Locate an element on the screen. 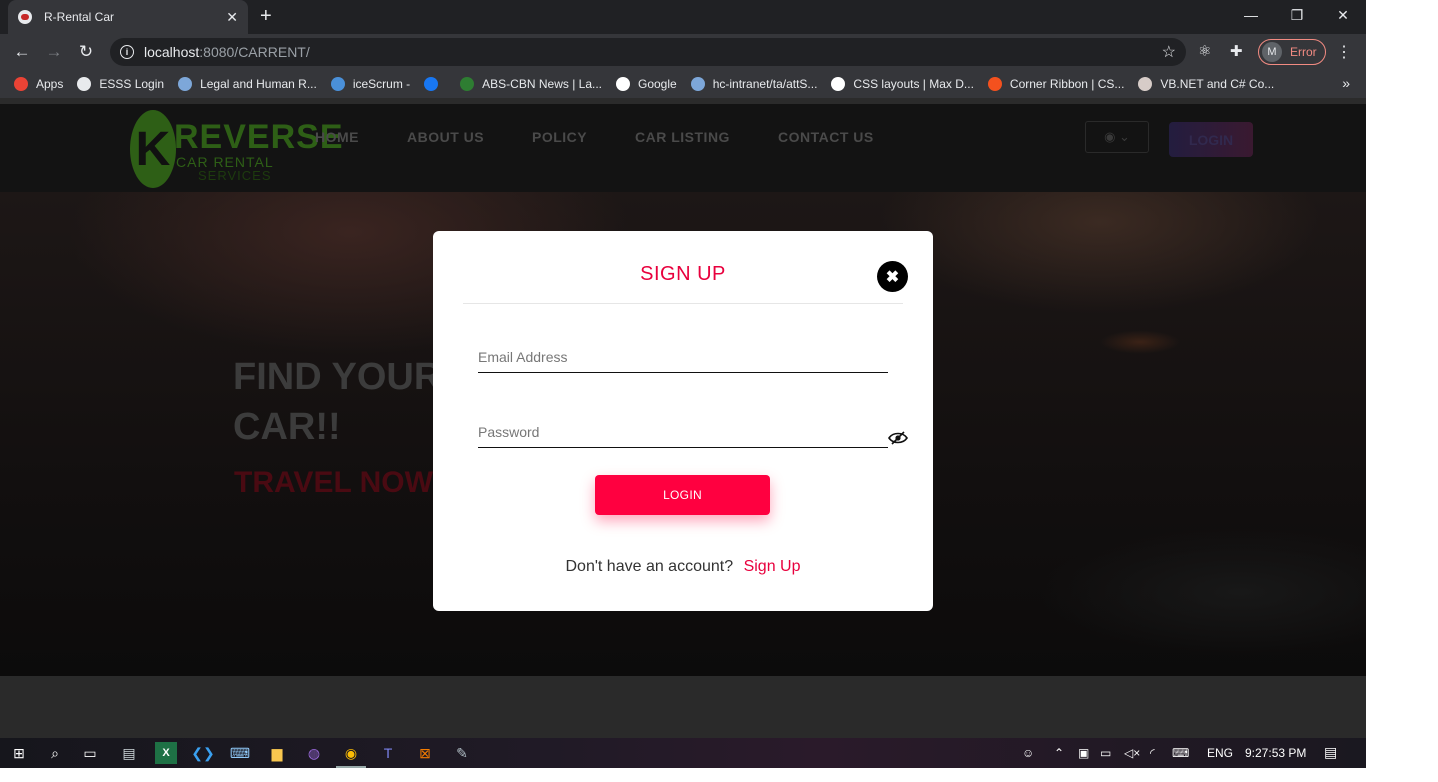 Image resolution: width=1438 pixels, height=782 pixels. nav-policy: POLICY is located at coordinates (559, 137).